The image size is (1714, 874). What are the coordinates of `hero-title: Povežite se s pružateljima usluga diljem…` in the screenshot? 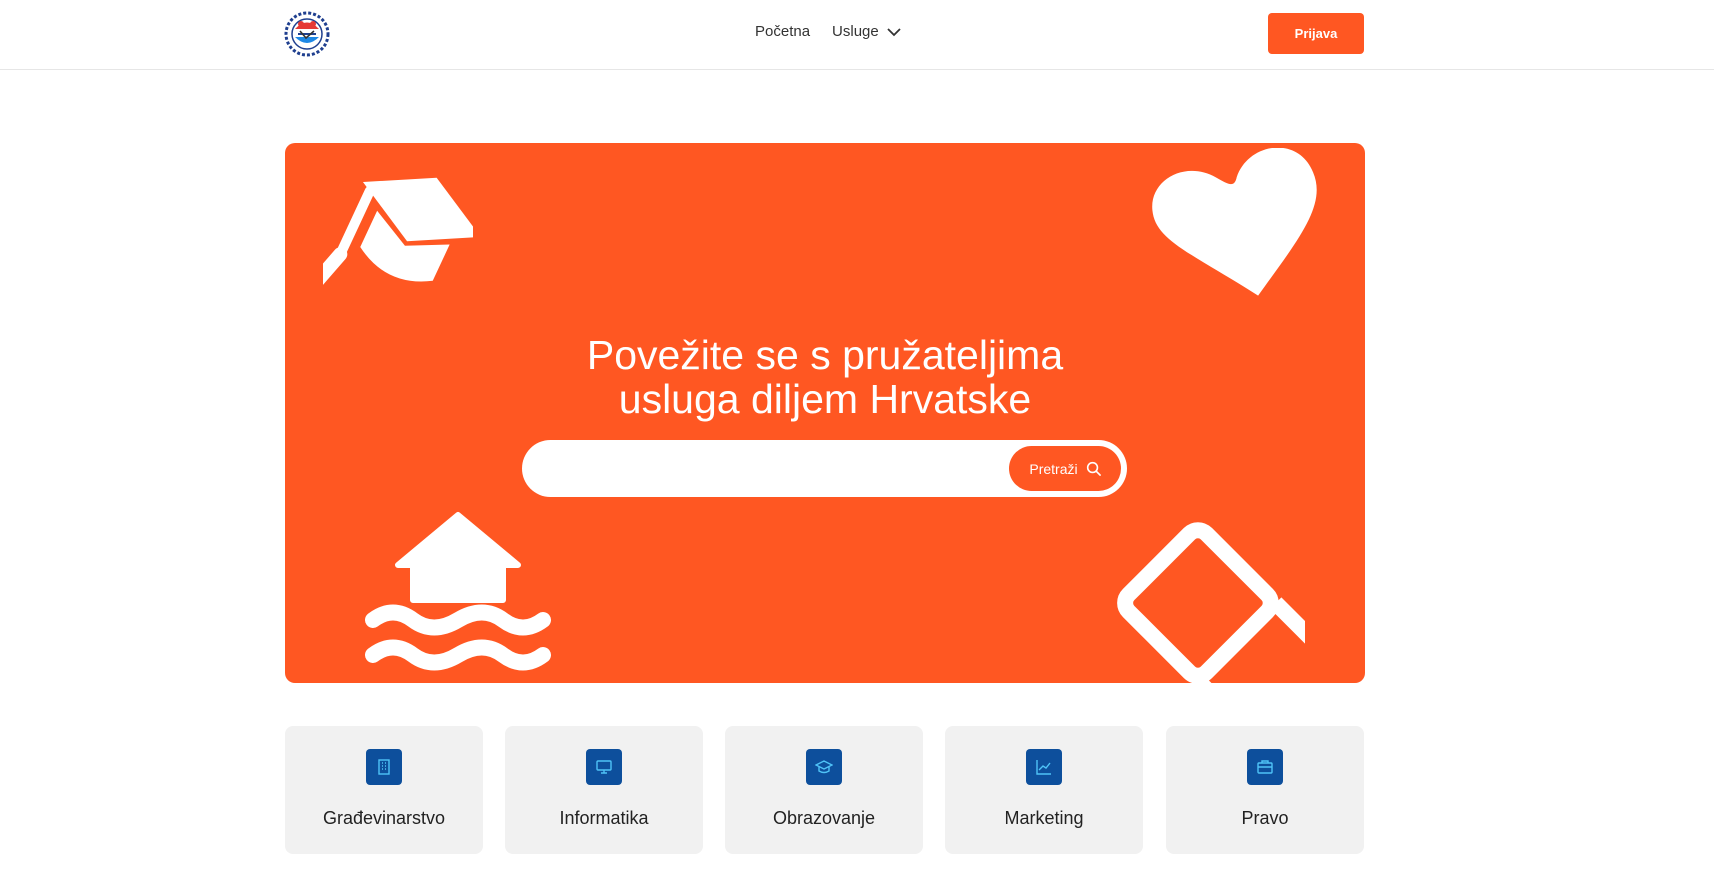 It's located at (825, 377).